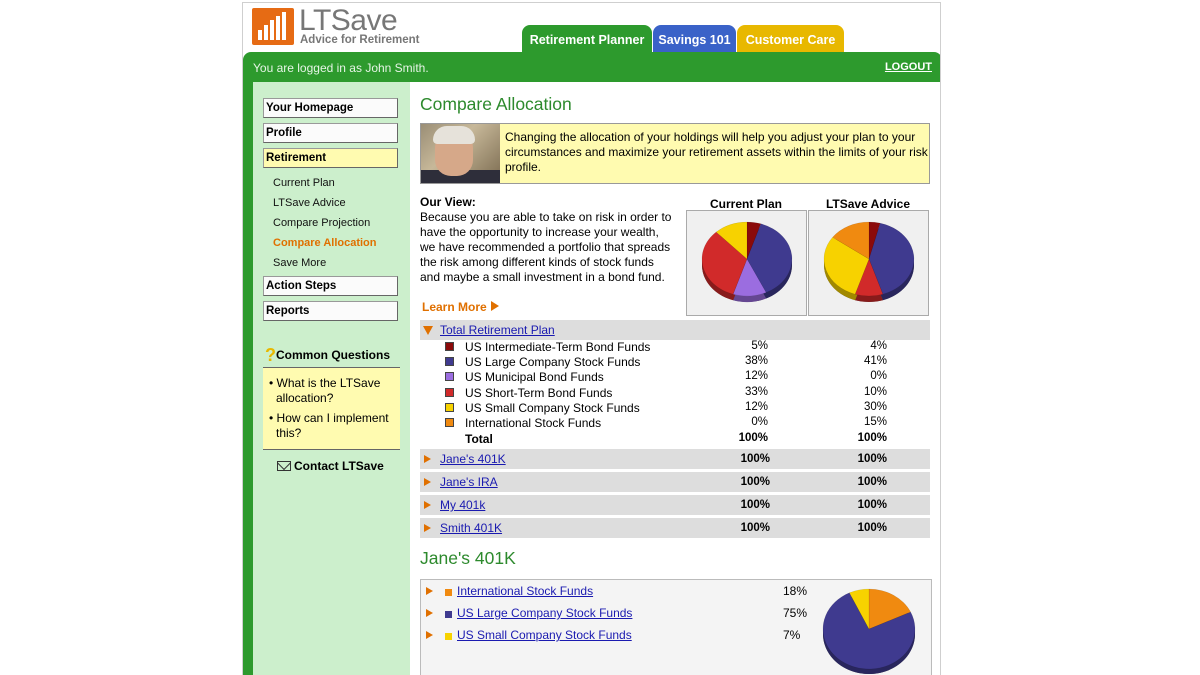 The height and width of the screenshot is (675, 1200). I want to click on subnav-ltsave-advice: LTSave Advice, so click(309, 203).